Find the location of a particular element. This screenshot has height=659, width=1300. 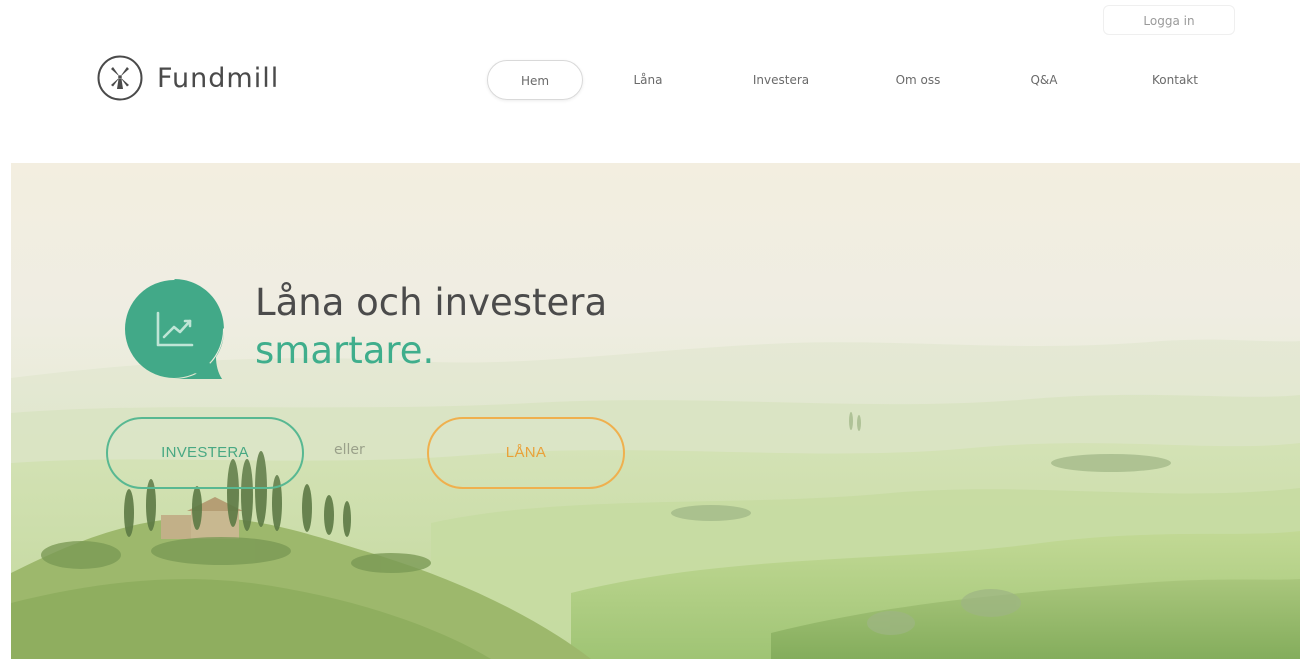

lana-button: LÅNA is located at coordinates (526, 453).